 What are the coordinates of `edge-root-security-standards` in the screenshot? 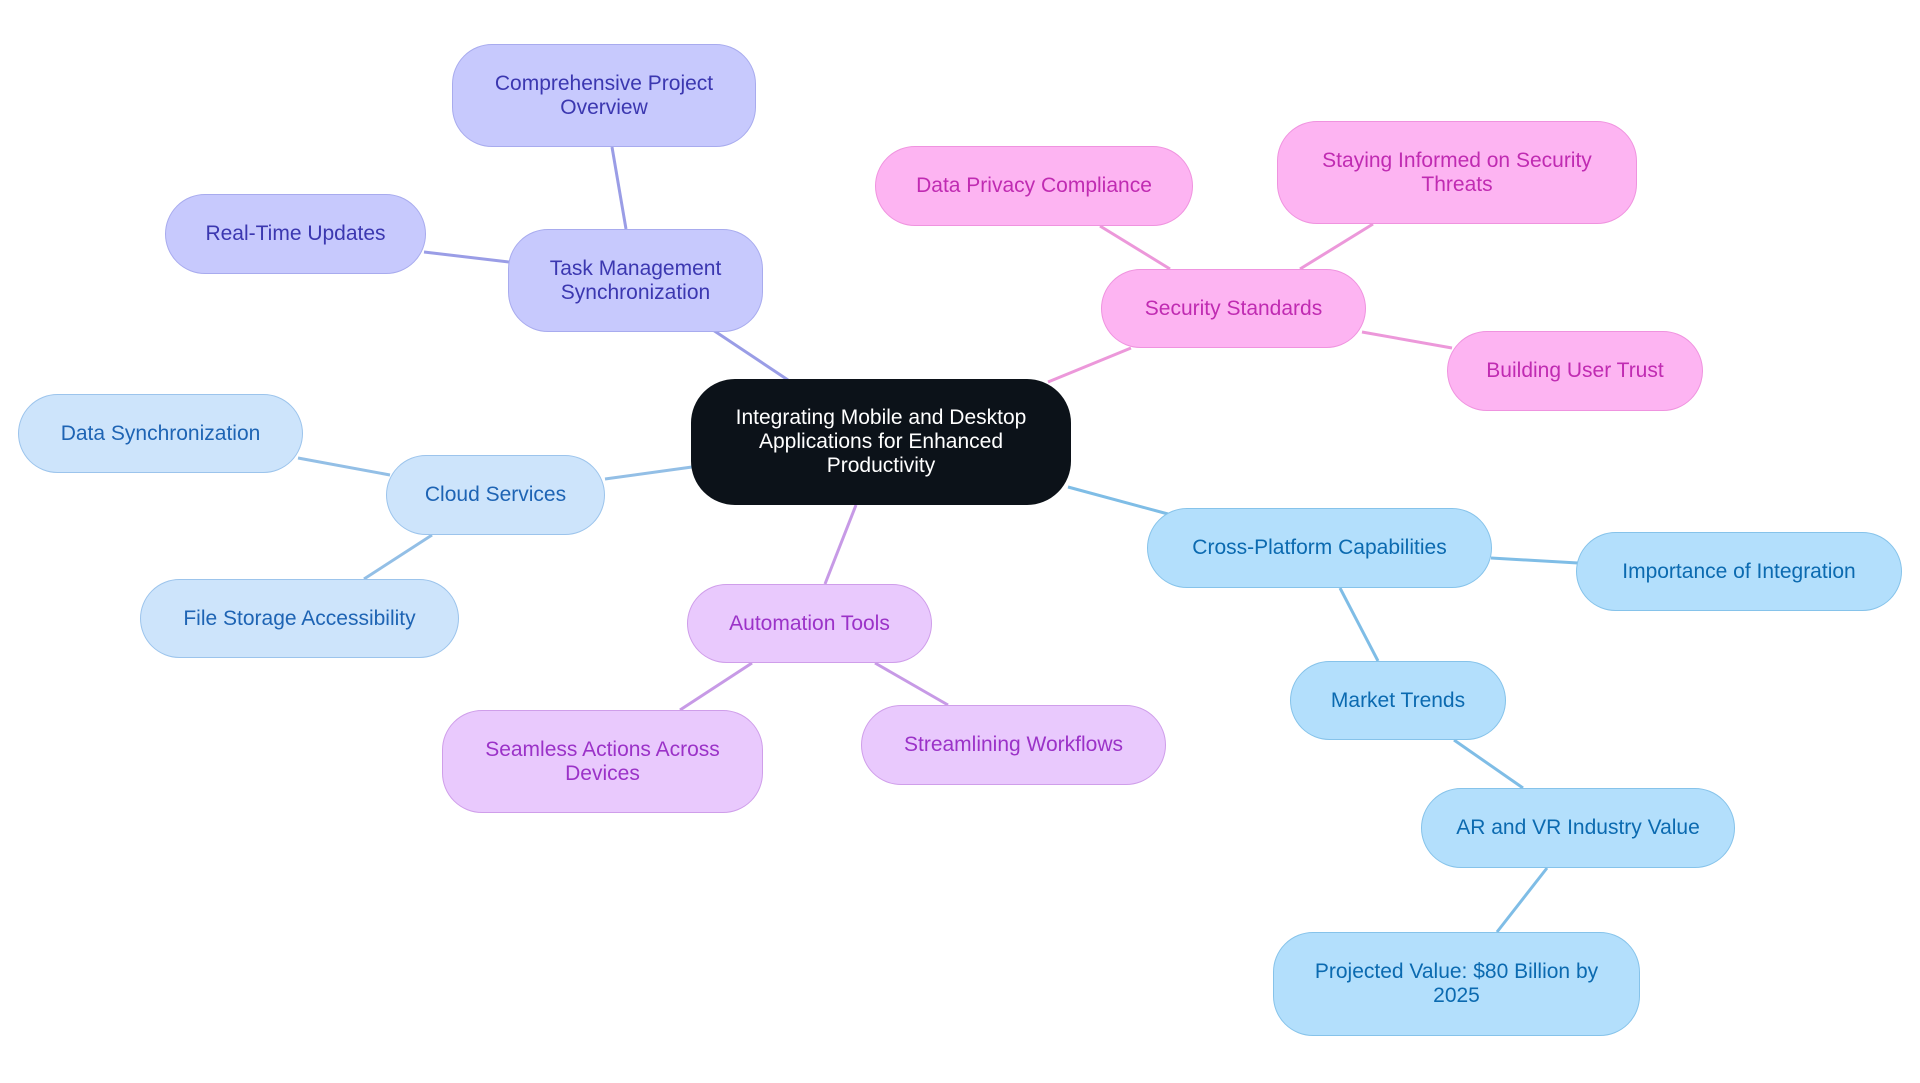 It's located at (1089, 365).